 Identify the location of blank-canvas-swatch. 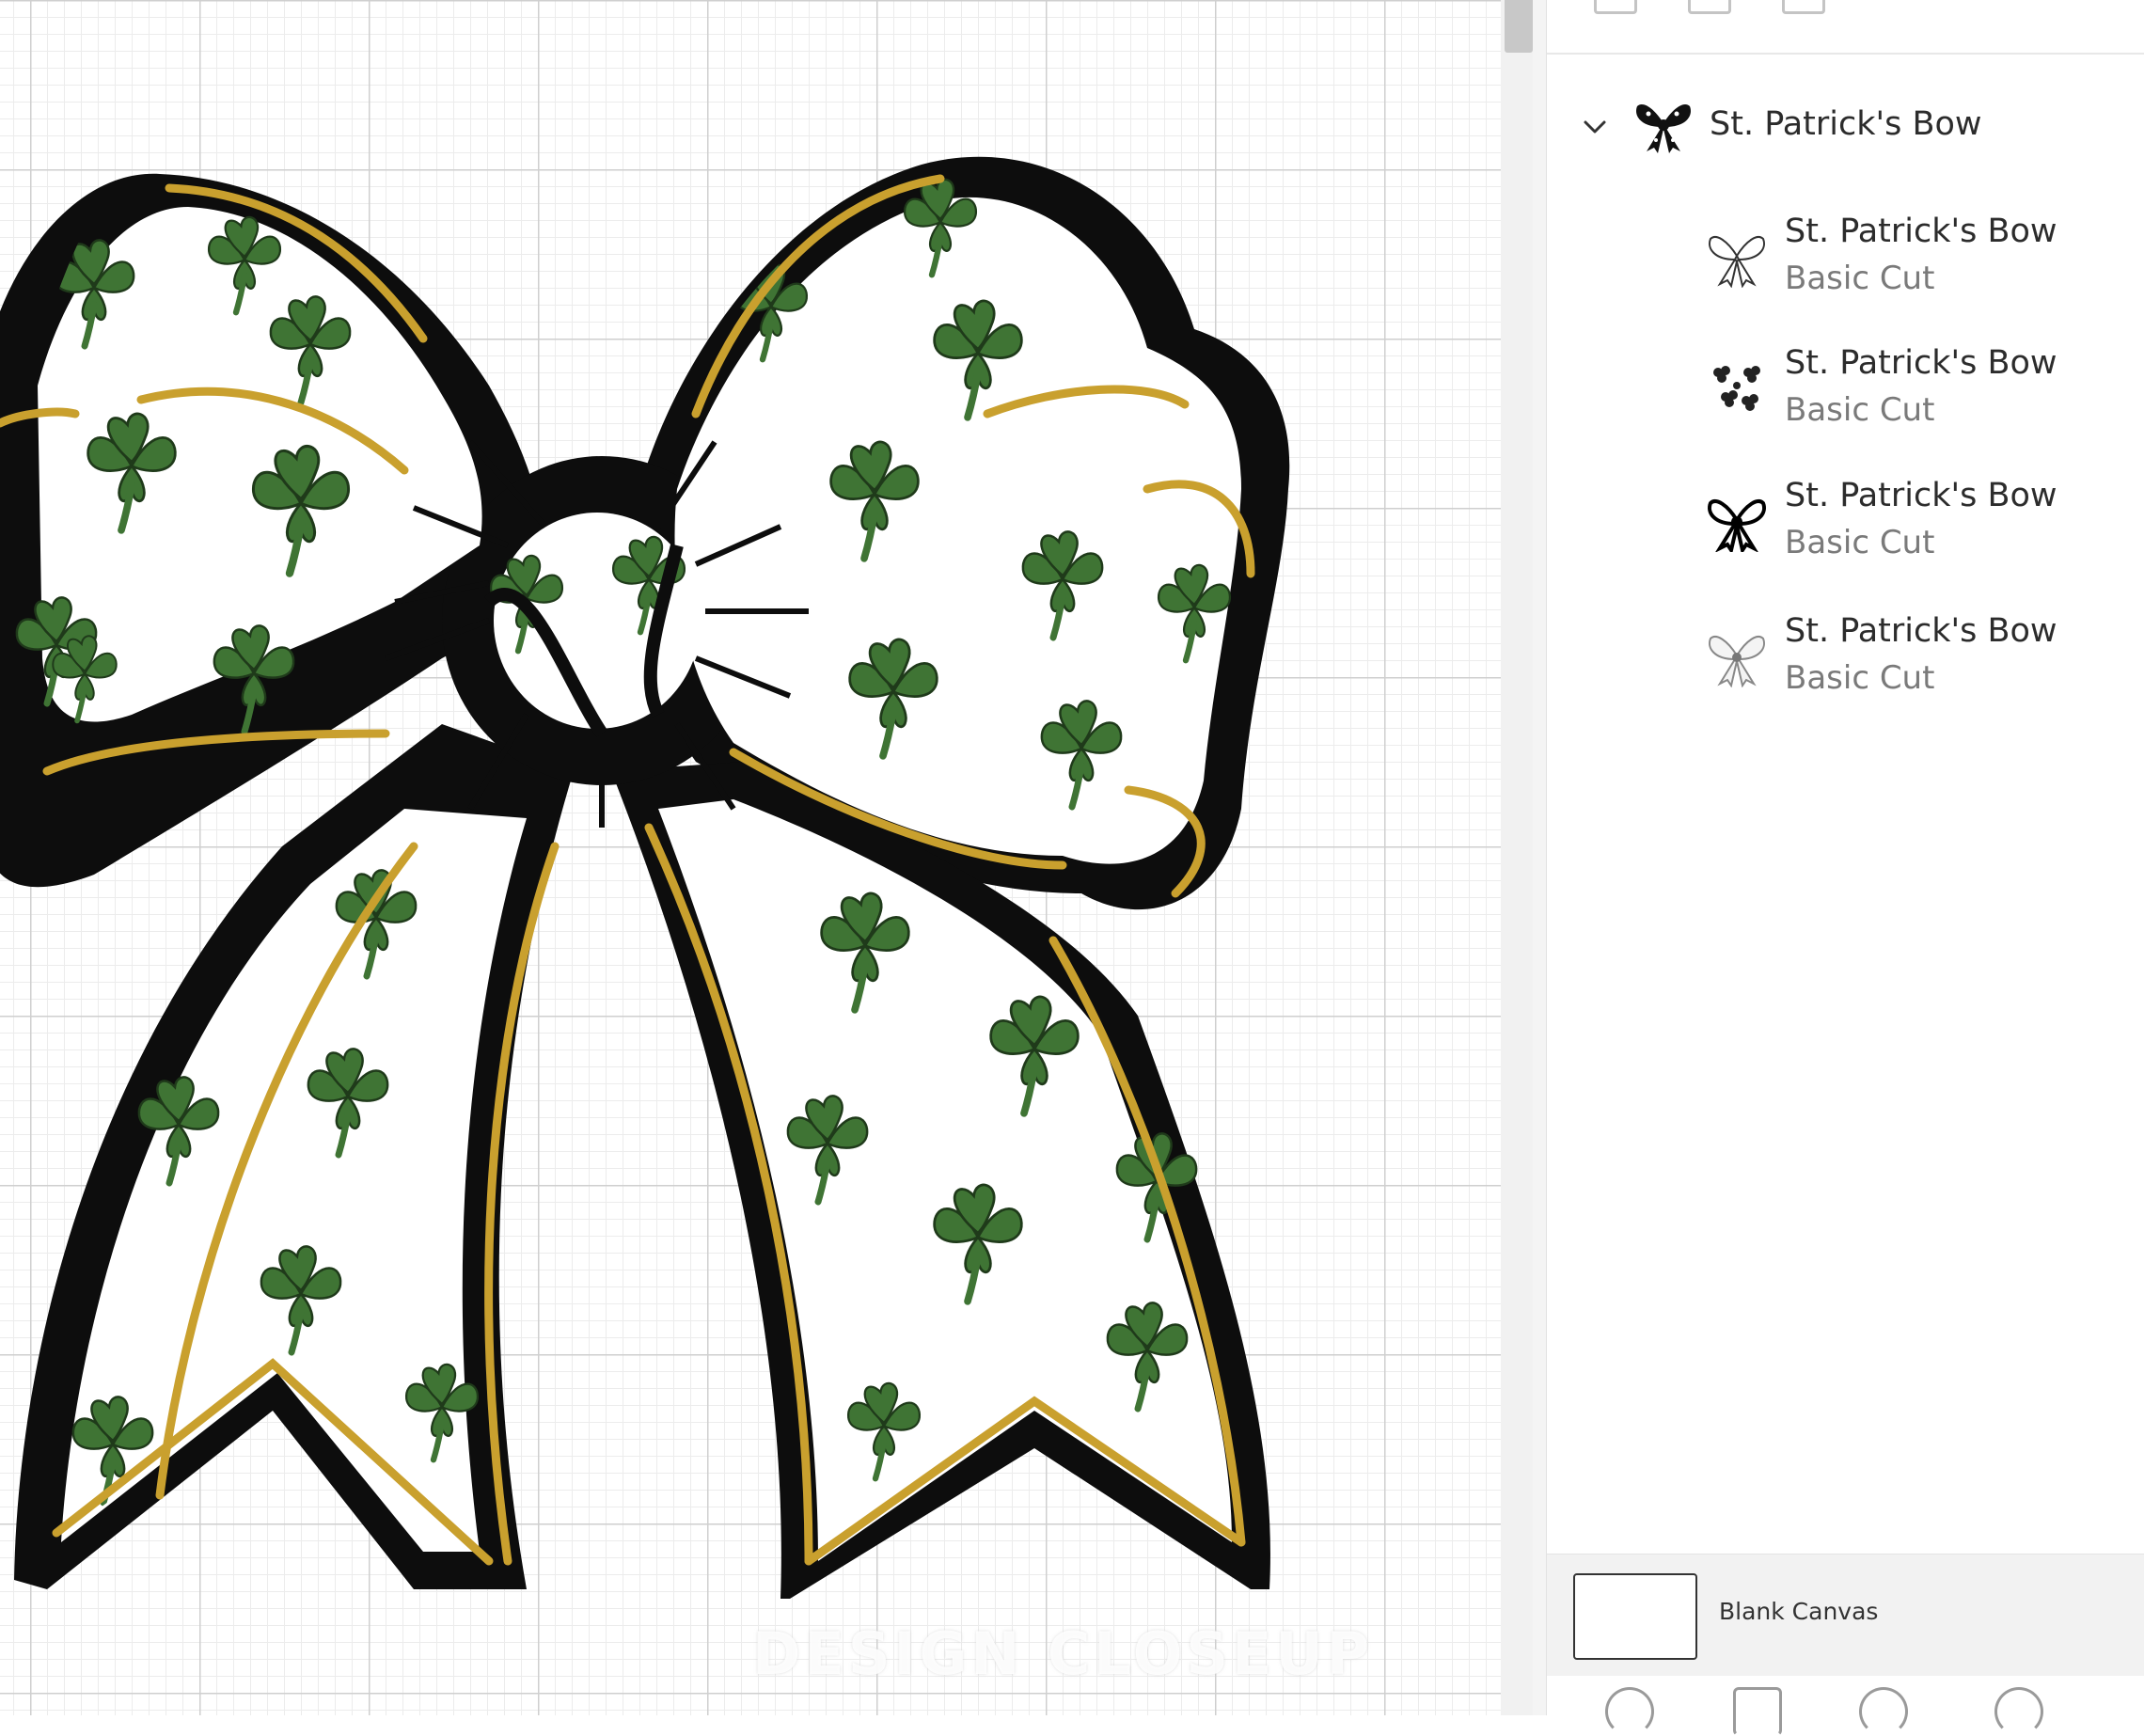
(1635, 1616).